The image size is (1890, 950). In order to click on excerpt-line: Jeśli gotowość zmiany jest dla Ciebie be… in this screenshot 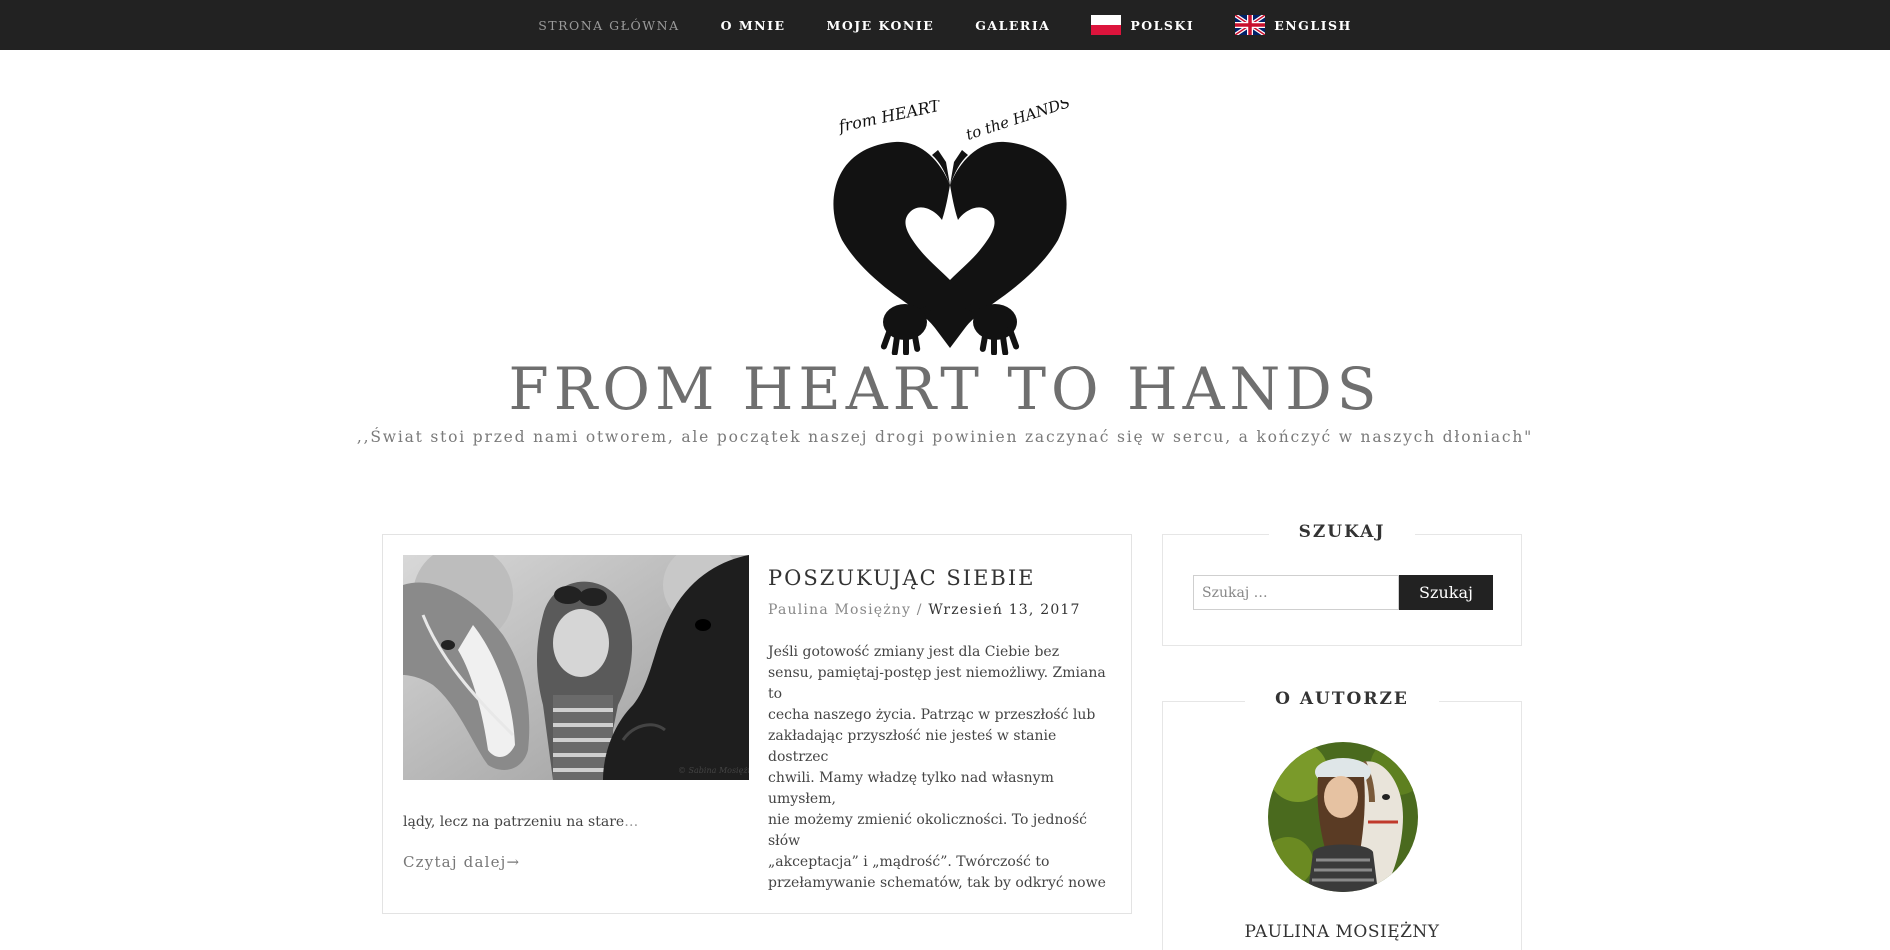, I will do `click(914, 652)`.